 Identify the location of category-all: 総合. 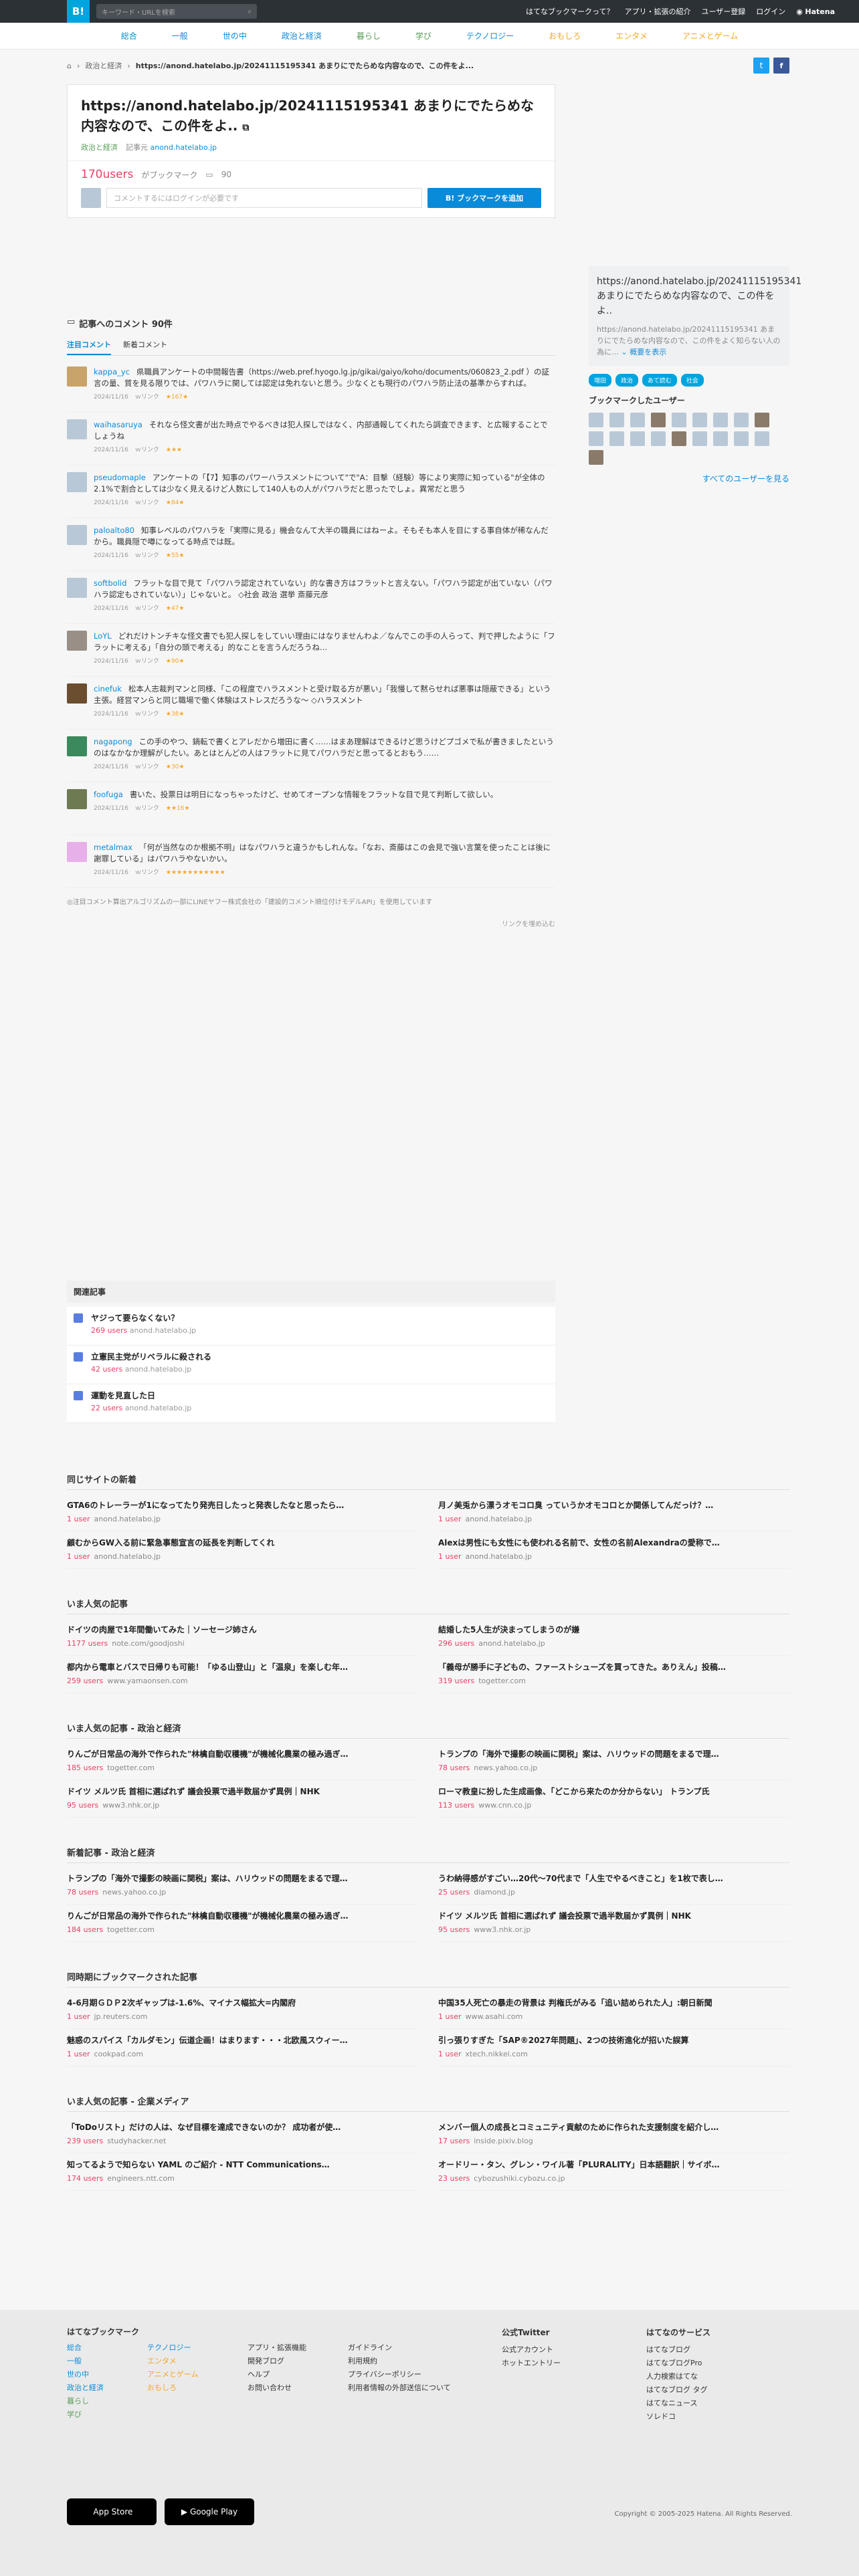
(129, 35).